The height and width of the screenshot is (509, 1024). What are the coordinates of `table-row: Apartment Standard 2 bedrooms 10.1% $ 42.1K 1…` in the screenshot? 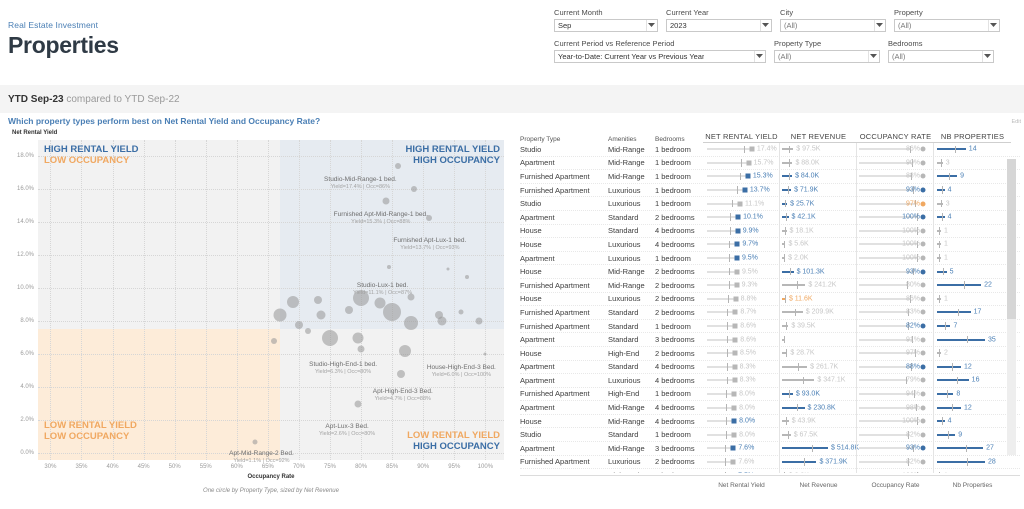 It's located at (770, 217).